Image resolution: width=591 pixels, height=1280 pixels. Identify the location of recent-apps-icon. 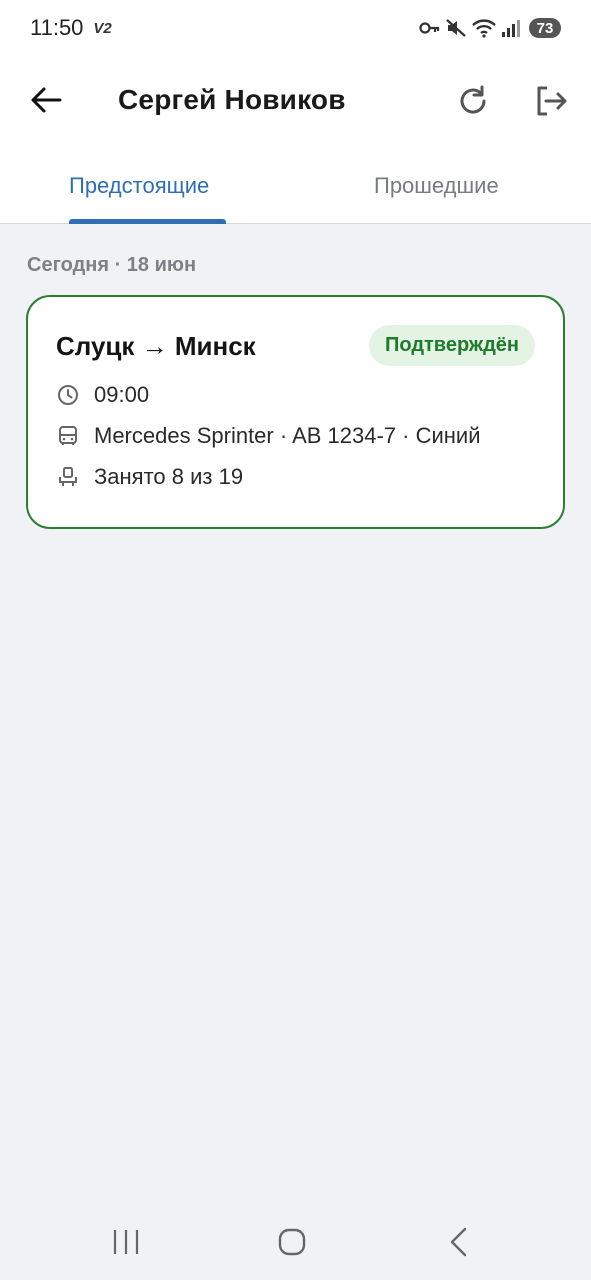
(126, 1242).